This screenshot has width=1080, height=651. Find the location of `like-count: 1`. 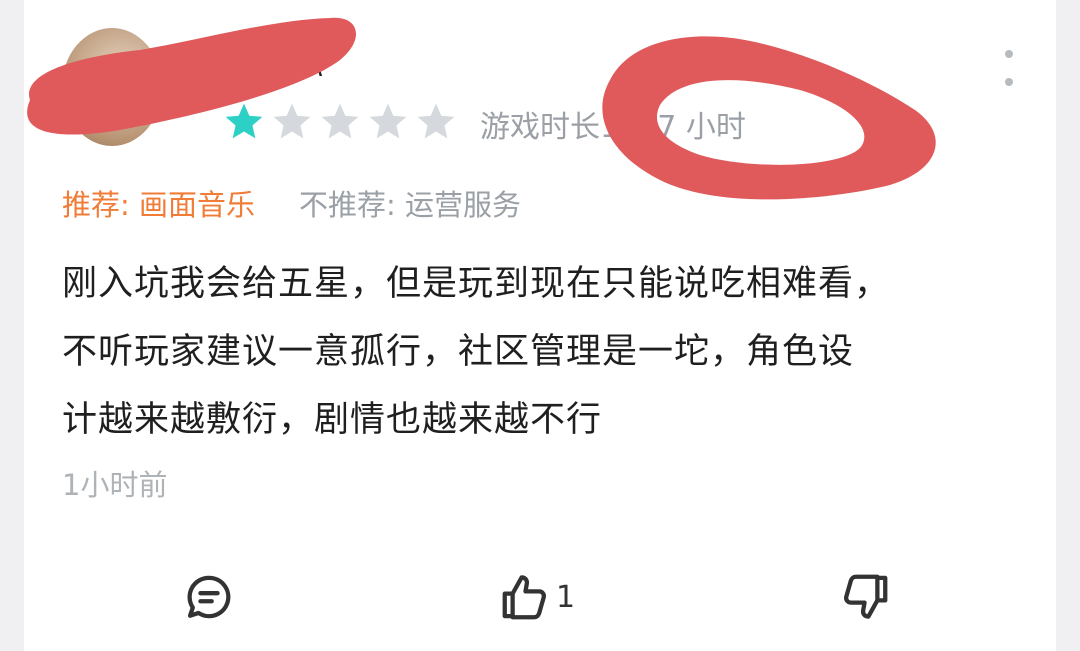

like-count: 1 is located at coordinates (566, 597).